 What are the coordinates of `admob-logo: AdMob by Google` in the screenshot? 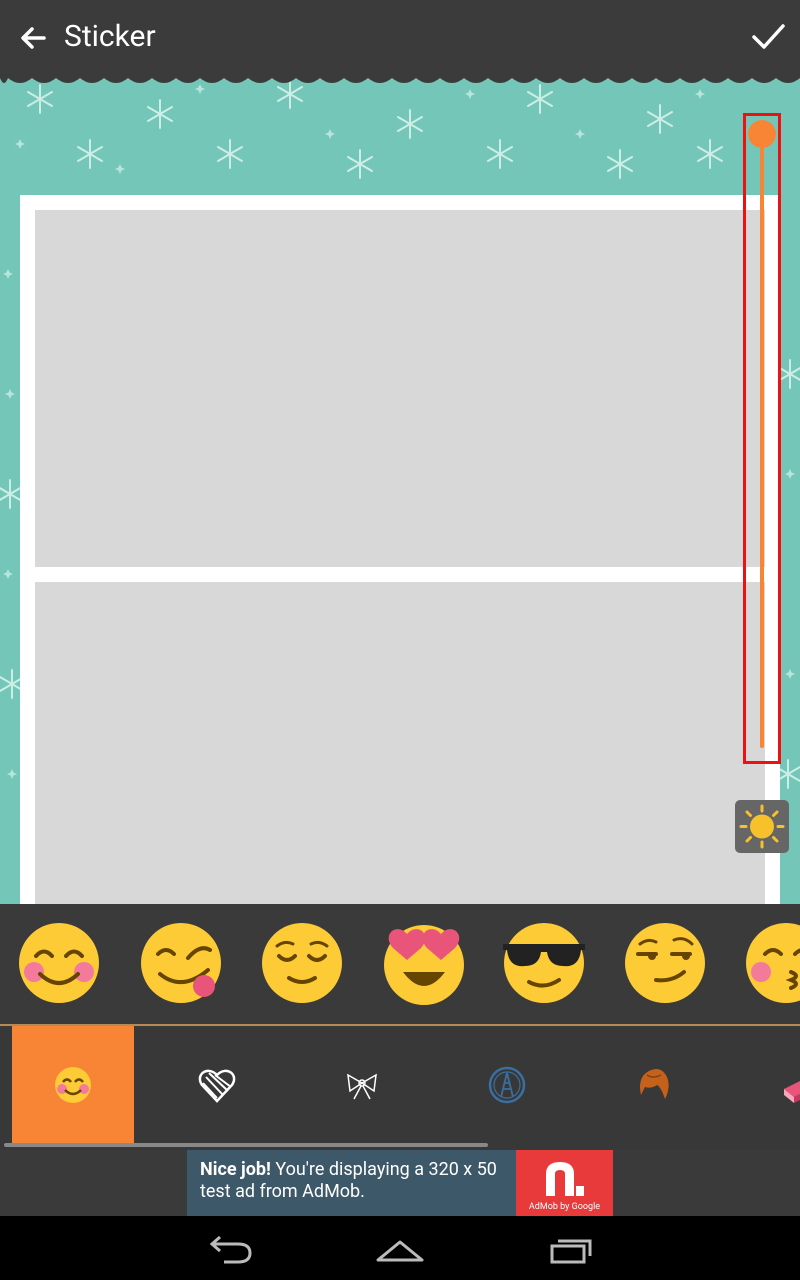 It's located at (564, 1183).